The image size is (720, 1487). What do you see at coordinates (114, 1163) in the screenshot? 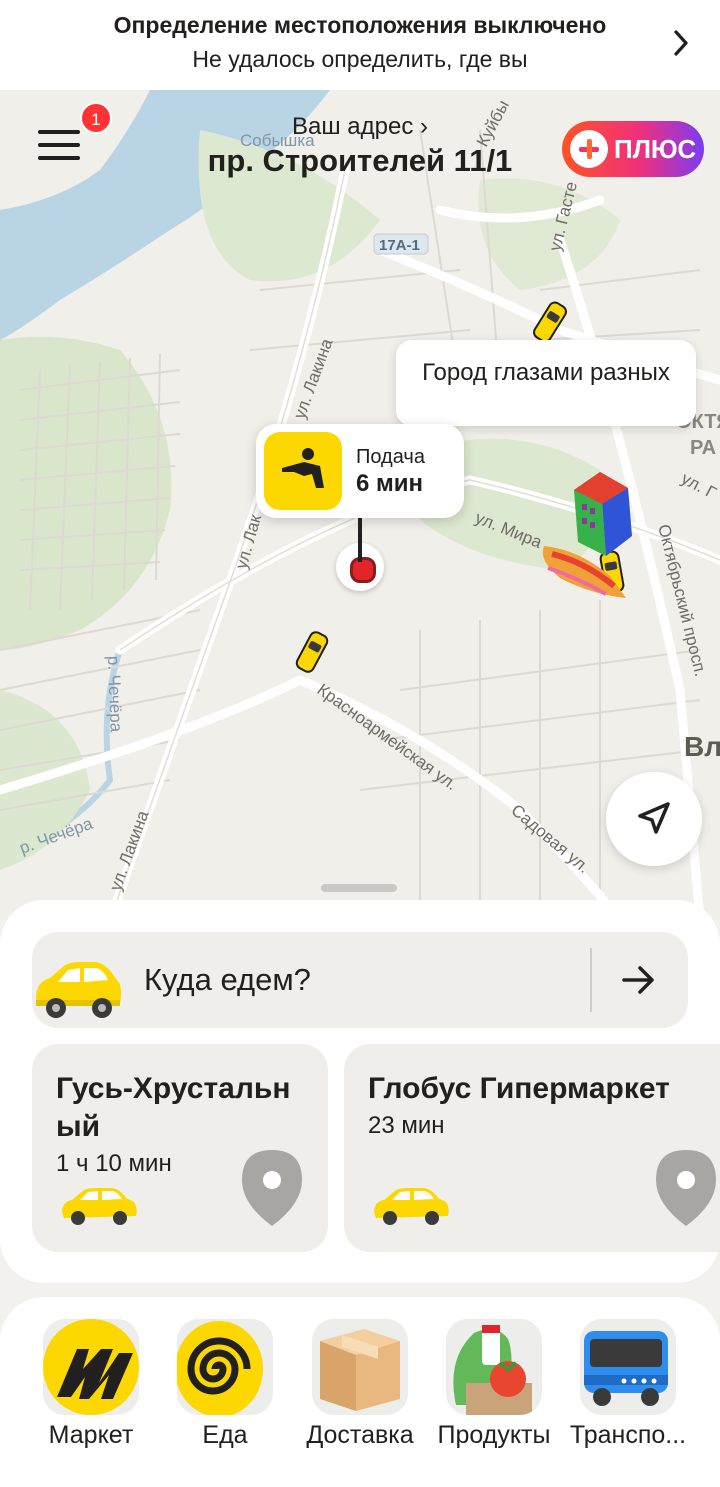
I see `destination-time: 1 ч 10 мин` at bounding box center [114, 1163].